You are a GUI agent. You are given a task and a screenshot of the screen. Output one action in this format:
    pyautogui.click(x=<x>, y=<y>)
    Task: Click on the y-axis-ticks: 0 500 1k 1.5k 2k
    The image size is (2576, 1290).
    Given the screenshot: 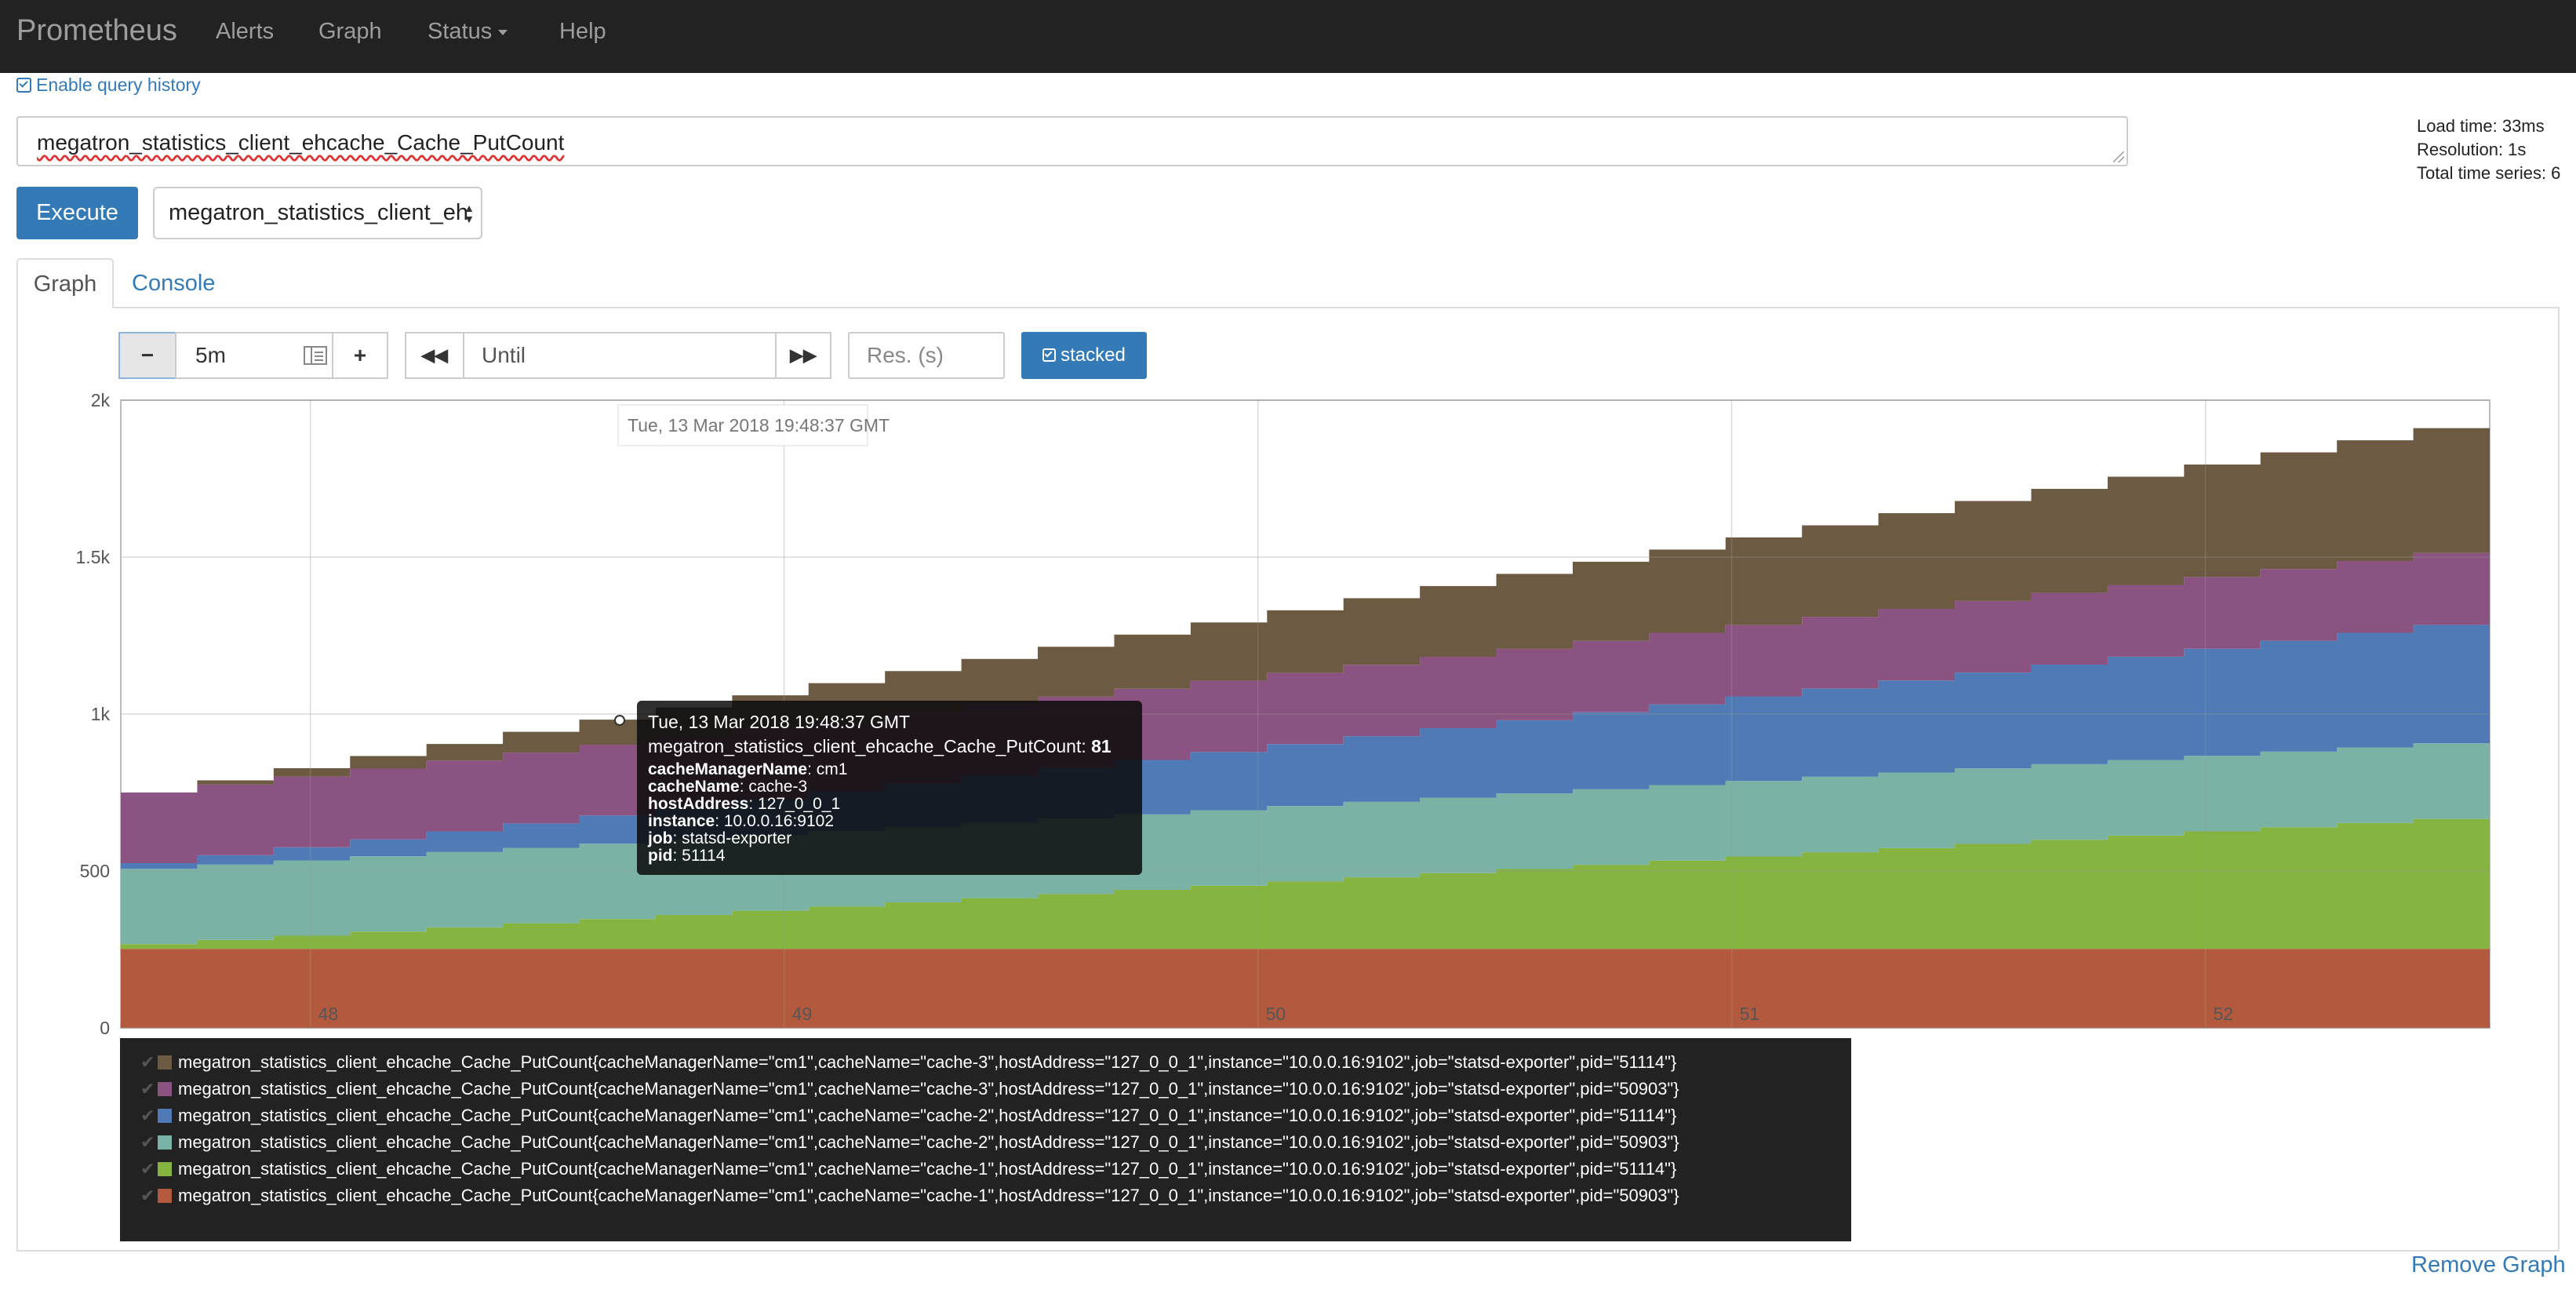 What is the action you would take?
    pyautogui.click(x=93, y=714)
    